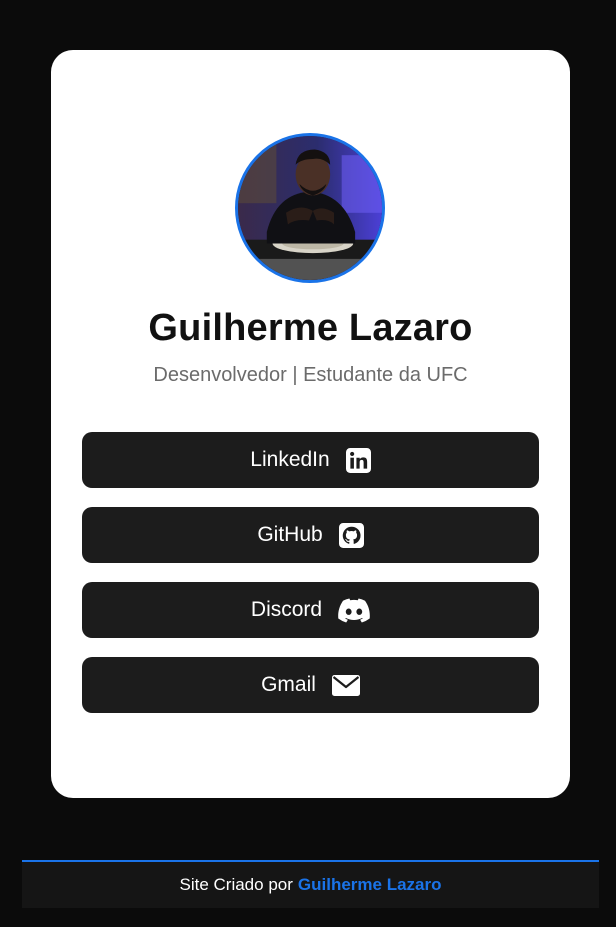  Describe the element at coordinates (351, 535) in the screenshot. I see `github-icon` at that location.